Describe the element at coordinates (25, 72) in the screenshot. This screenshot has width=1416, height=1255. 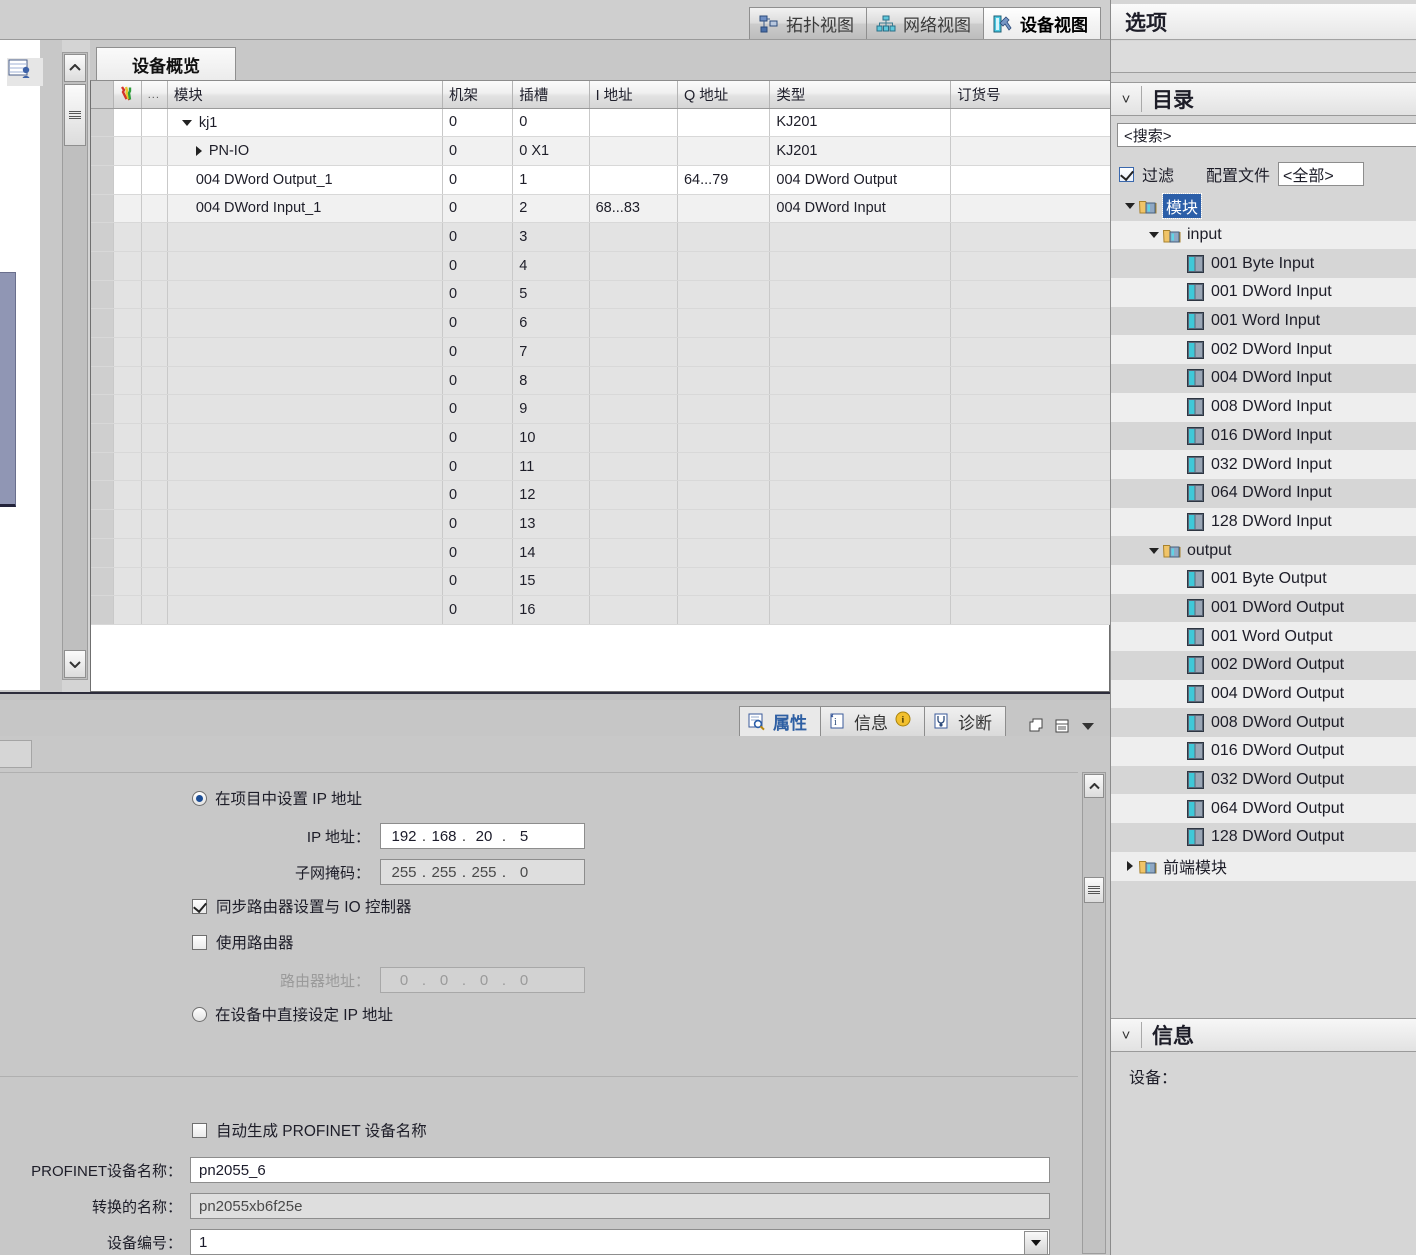
I see `device-properties-icon` at that location.